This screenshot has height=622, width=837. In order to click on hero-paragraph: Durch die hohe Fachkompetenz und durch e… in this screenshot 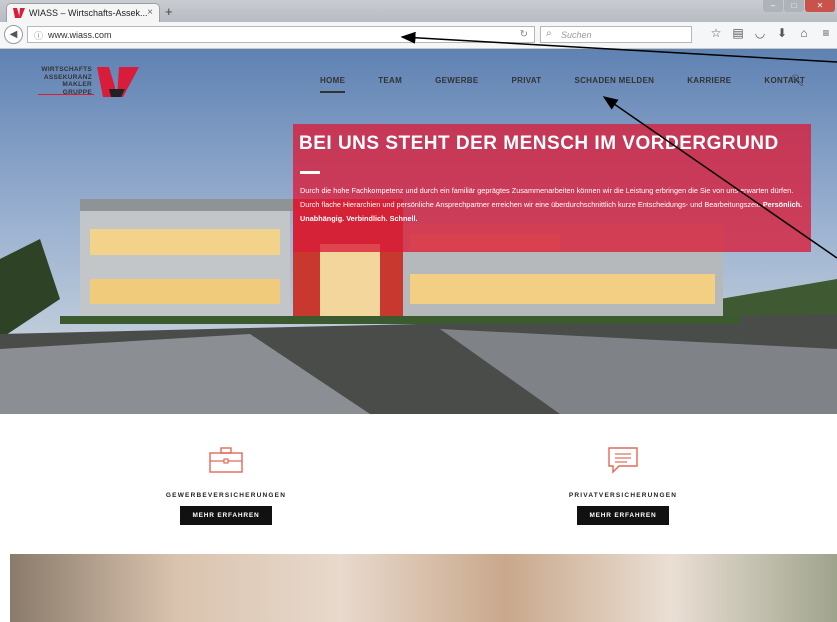, I will do `click(547, 197)`.